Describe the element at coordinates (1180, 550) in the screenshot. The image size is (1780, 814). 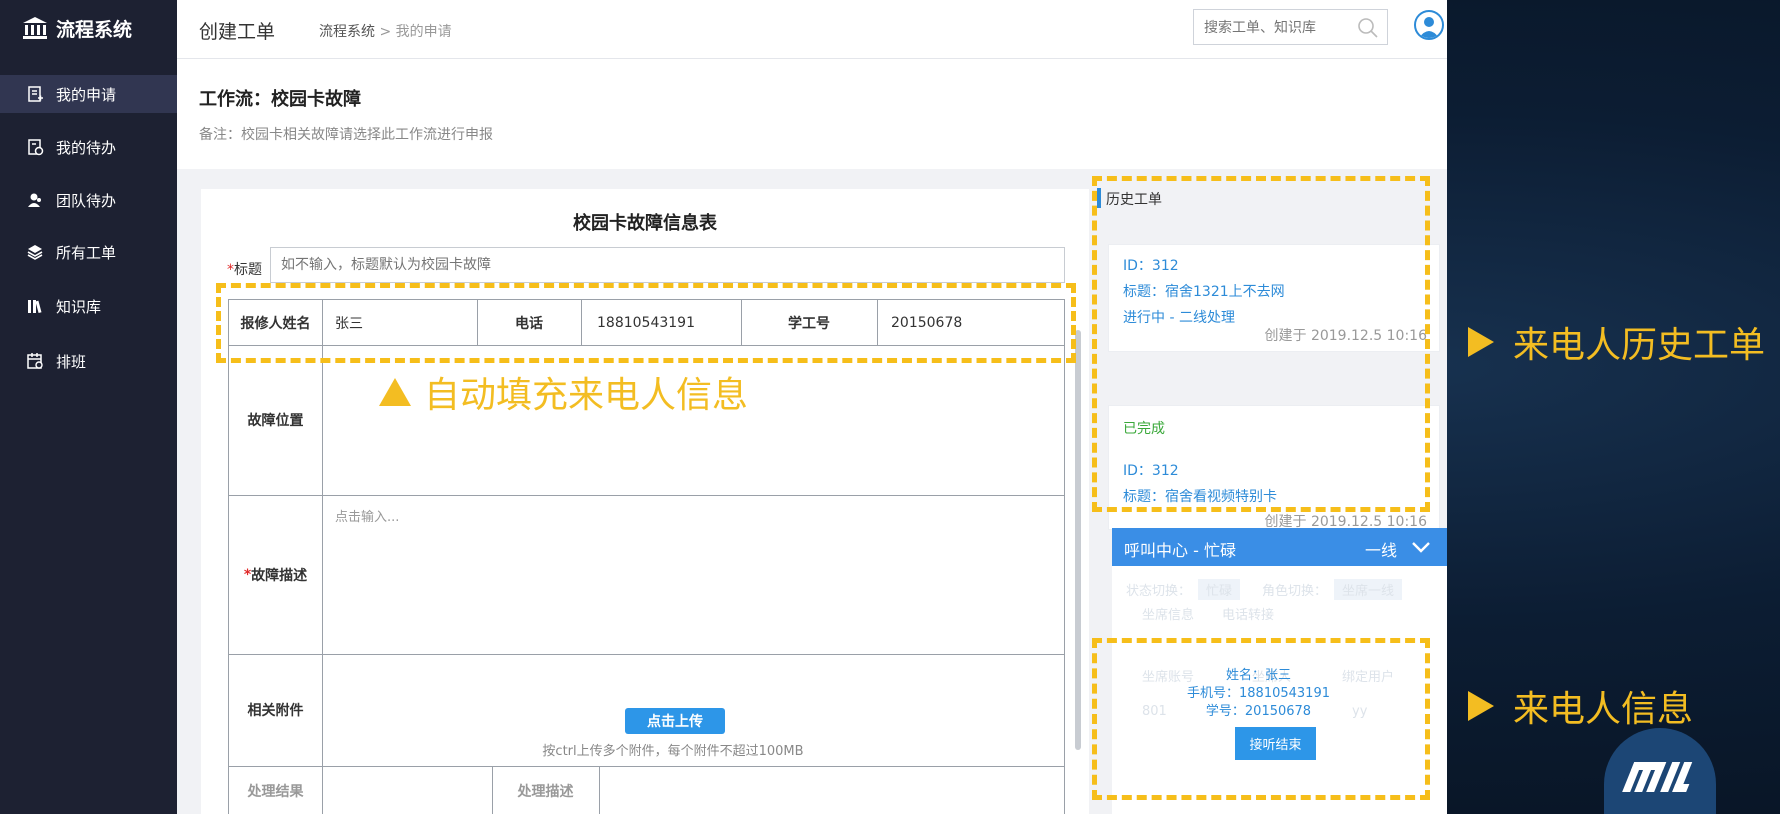
I see `call-center-title: 呼叫中心 - 忙碌` at that location.